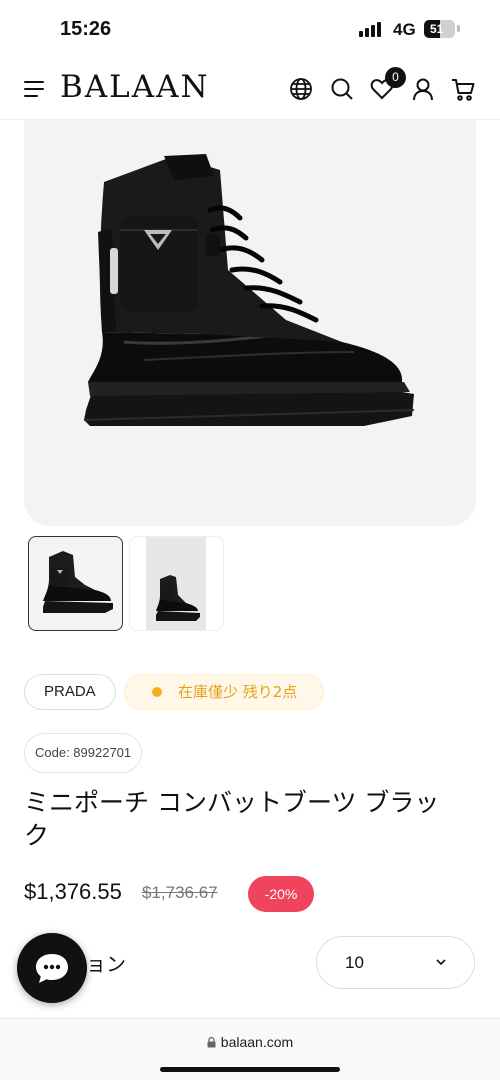 The image size is (500, 1080). Describe the element at coordinates (135, 87) in the screenshot. I see `logo: BALAAN` at that location.